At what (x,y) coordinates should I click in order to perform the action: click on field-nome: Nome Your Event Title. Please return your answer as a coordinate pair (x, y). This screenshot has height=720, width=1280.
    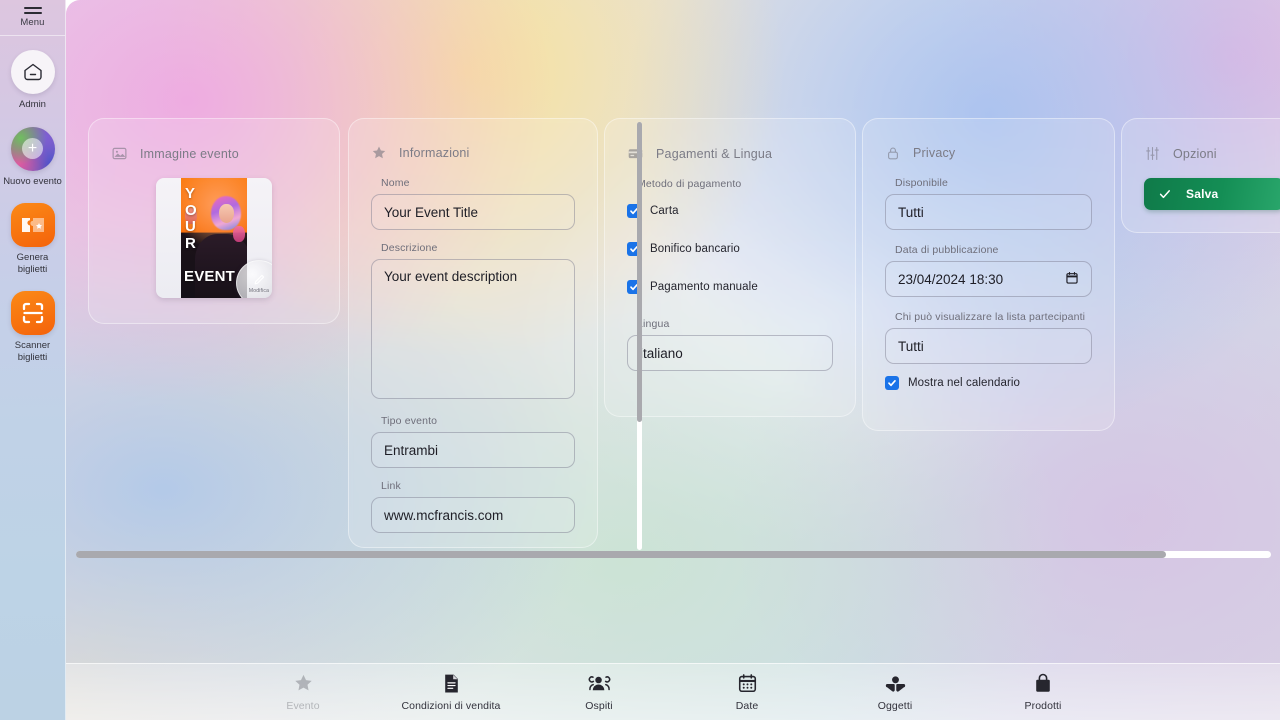
    Looking at the image, I should click on (473, 203).